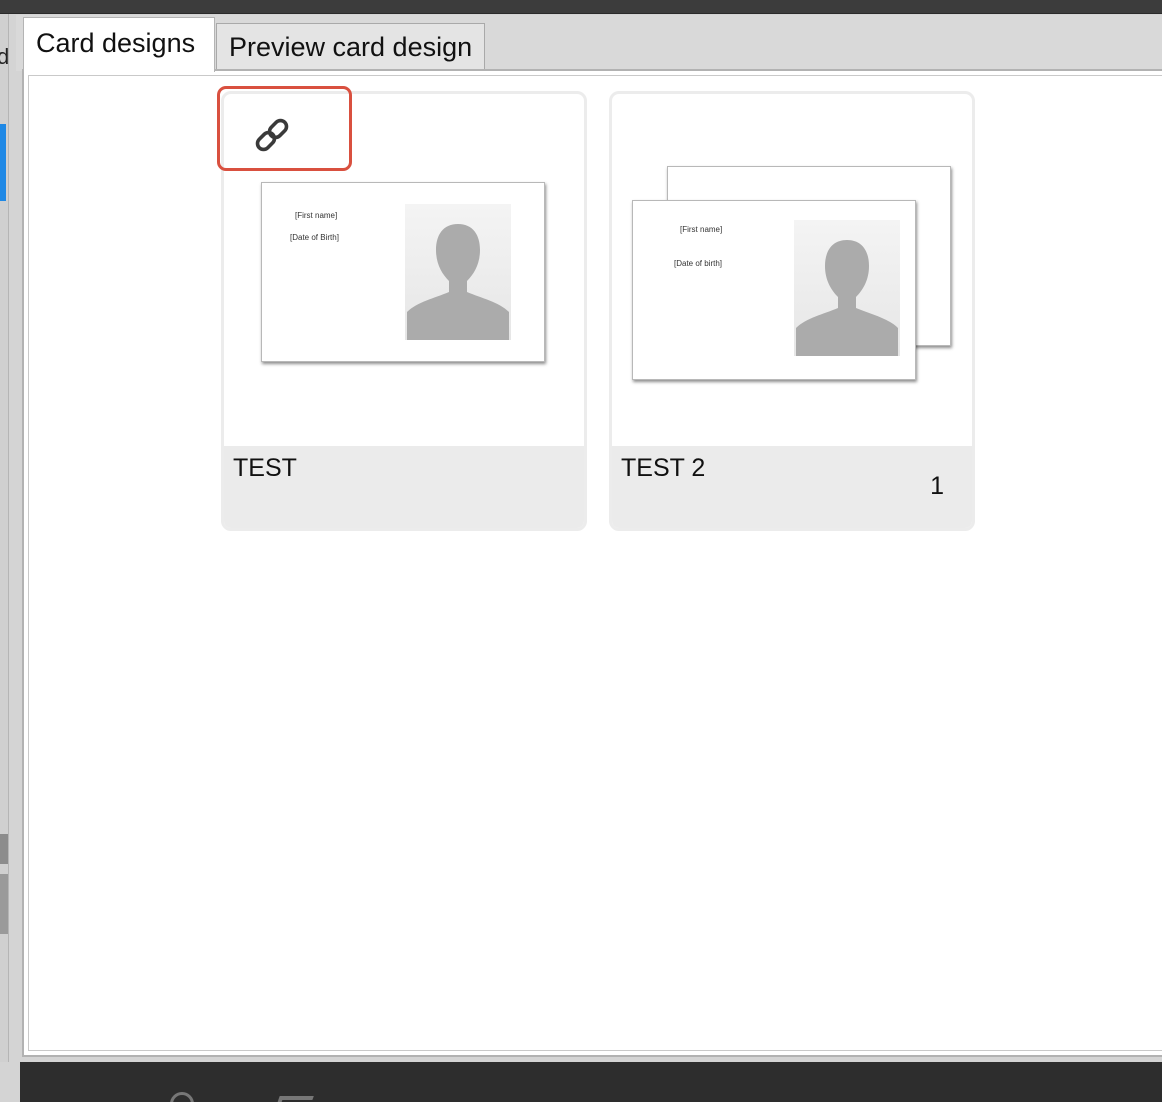 The width and height of the screenshot is (1162, 1102). Describe the element at coordinates (698, 263) in the screenshot. I see `card-field-date-of-birth: [Date of birth]` at that location.